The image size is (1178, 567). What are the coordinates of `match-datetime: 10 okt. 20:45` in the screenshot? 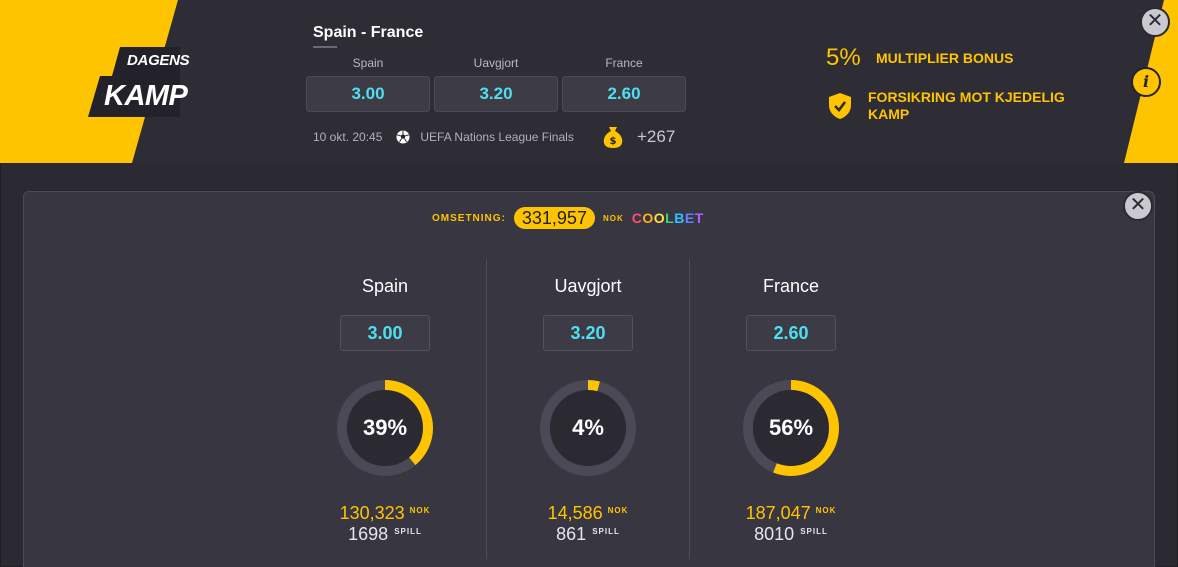 It's located at (348, 137).